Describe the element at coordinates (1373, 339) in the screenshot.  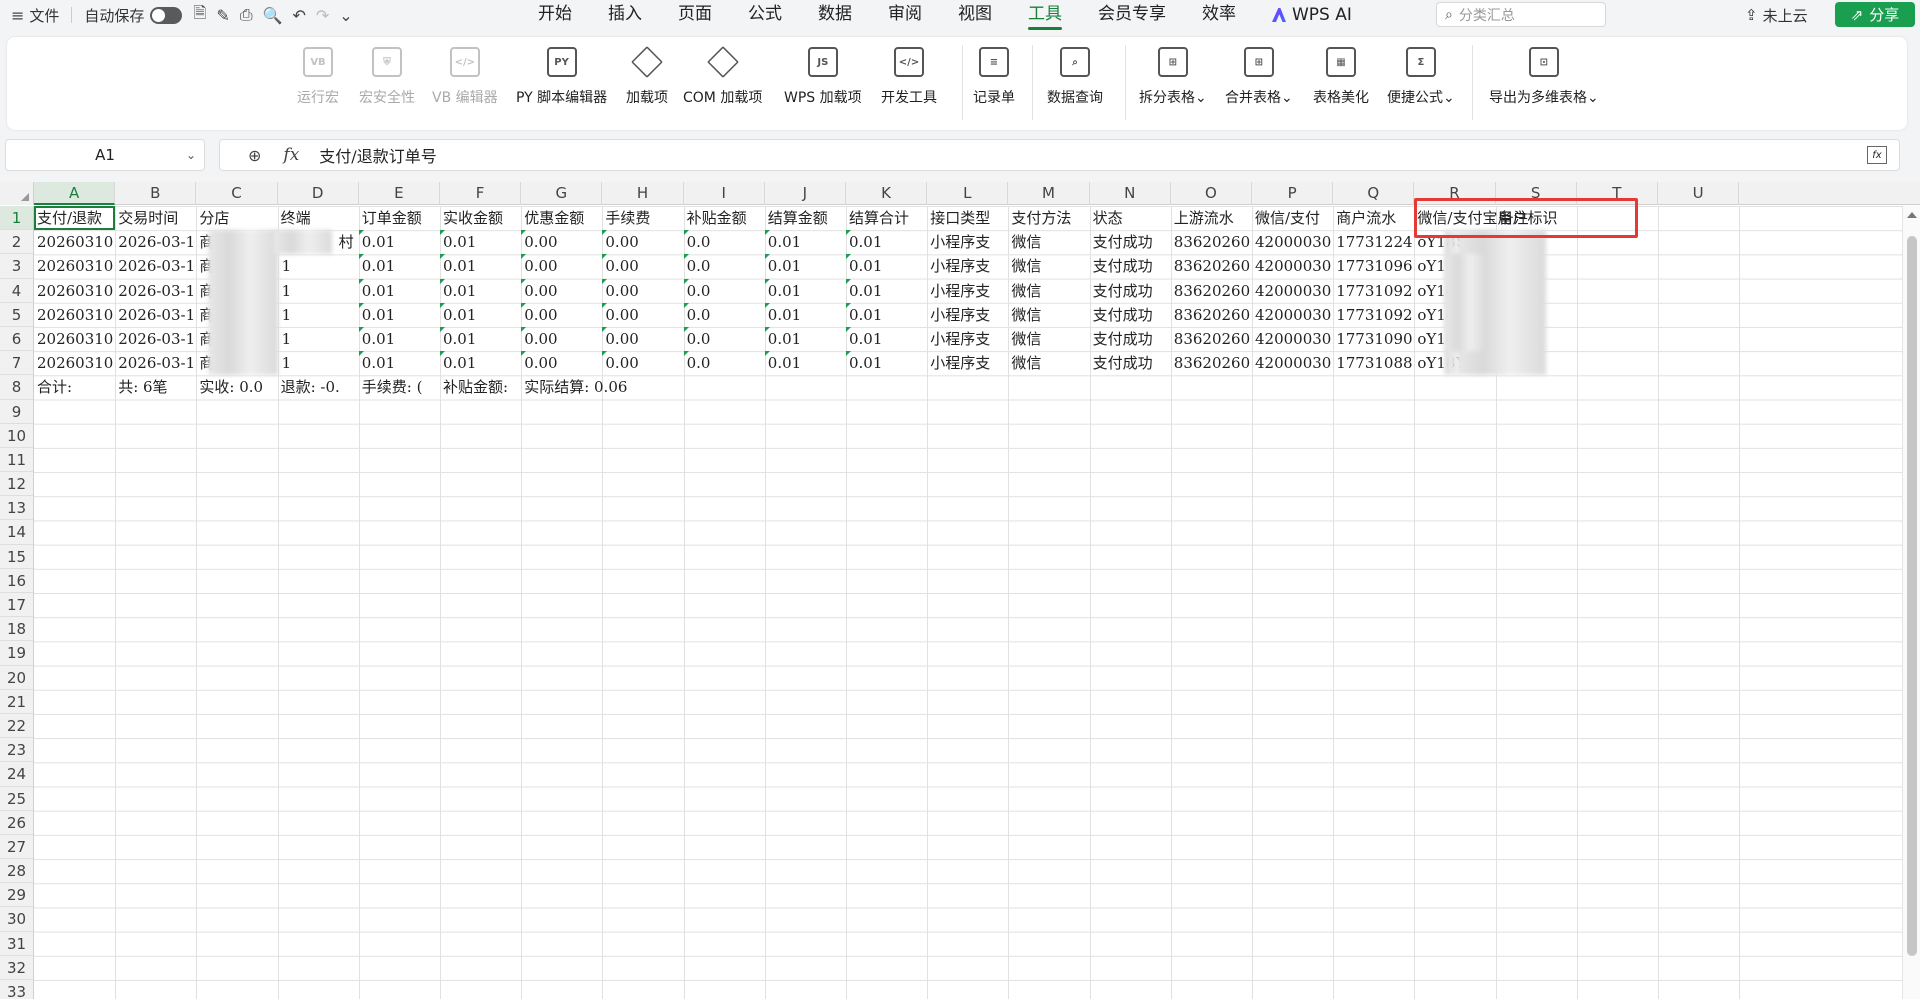
I see `table-cell: 17731090` at that location.